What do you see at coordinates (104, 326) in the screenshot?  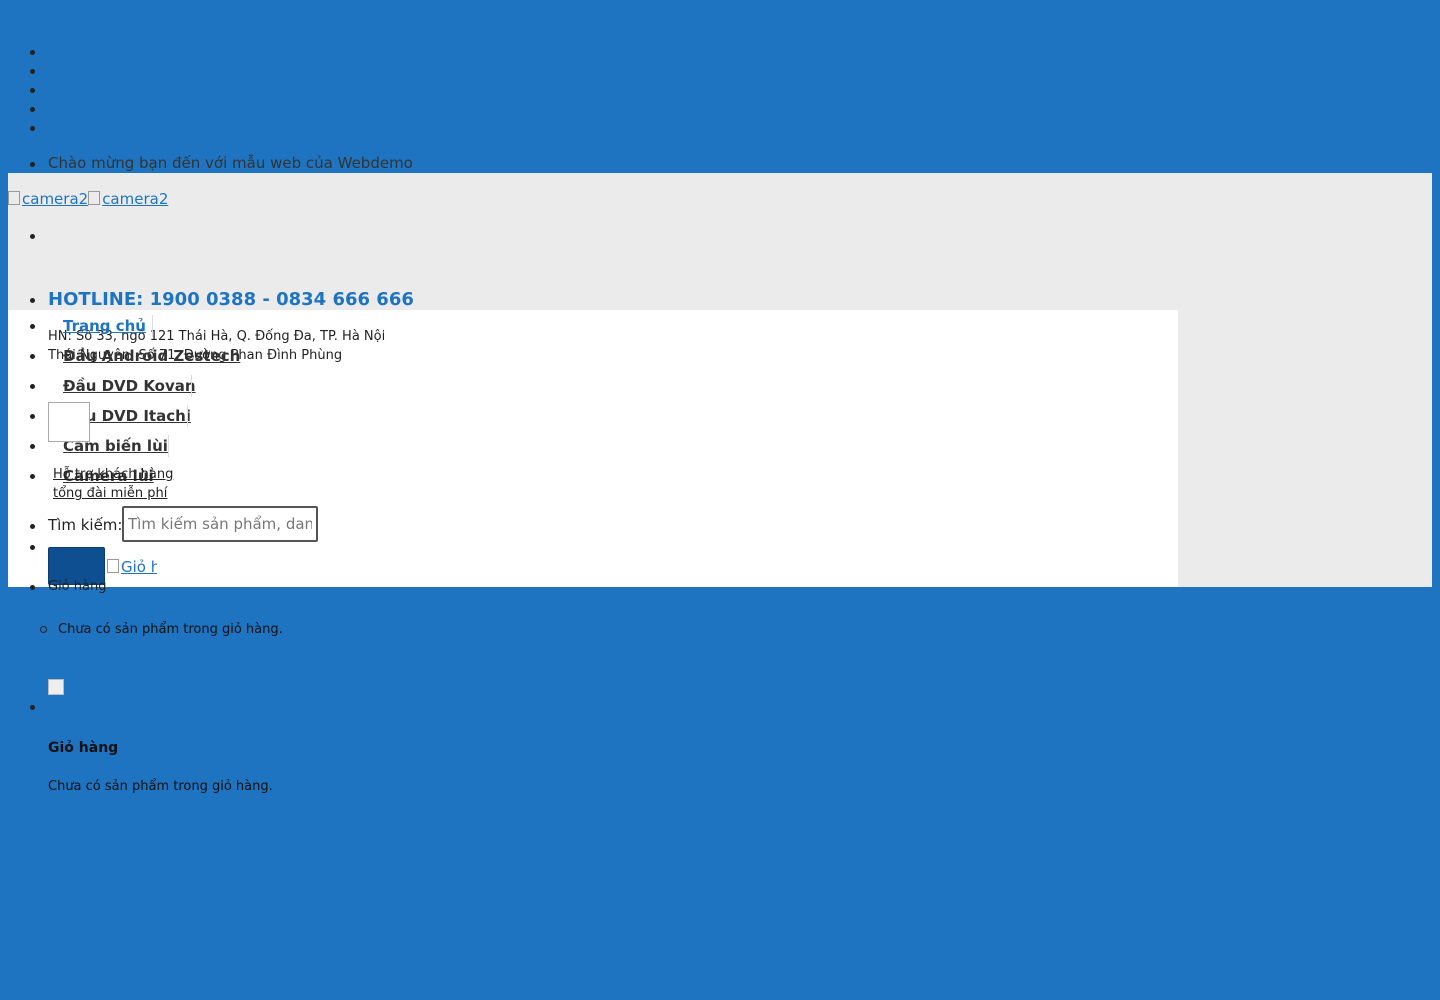 I see `nav-item-home: Trang chủ` at bounding box center [104, 326].